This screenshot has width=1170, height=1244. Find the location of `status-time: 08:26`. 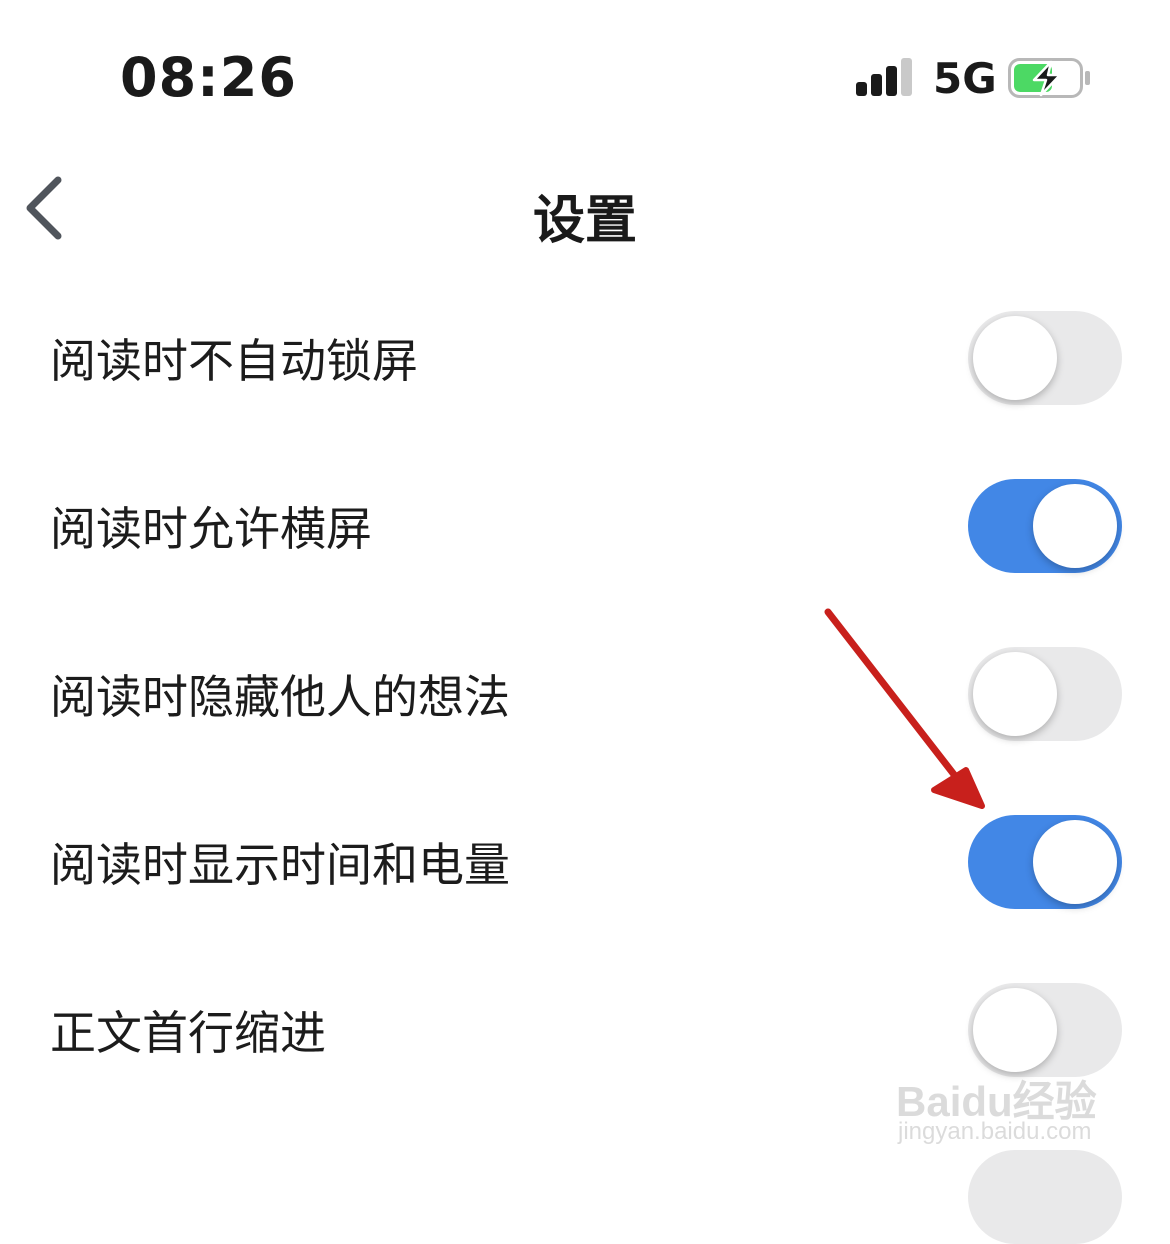

status-time: 08:26 is located at coordinates (208, 77).